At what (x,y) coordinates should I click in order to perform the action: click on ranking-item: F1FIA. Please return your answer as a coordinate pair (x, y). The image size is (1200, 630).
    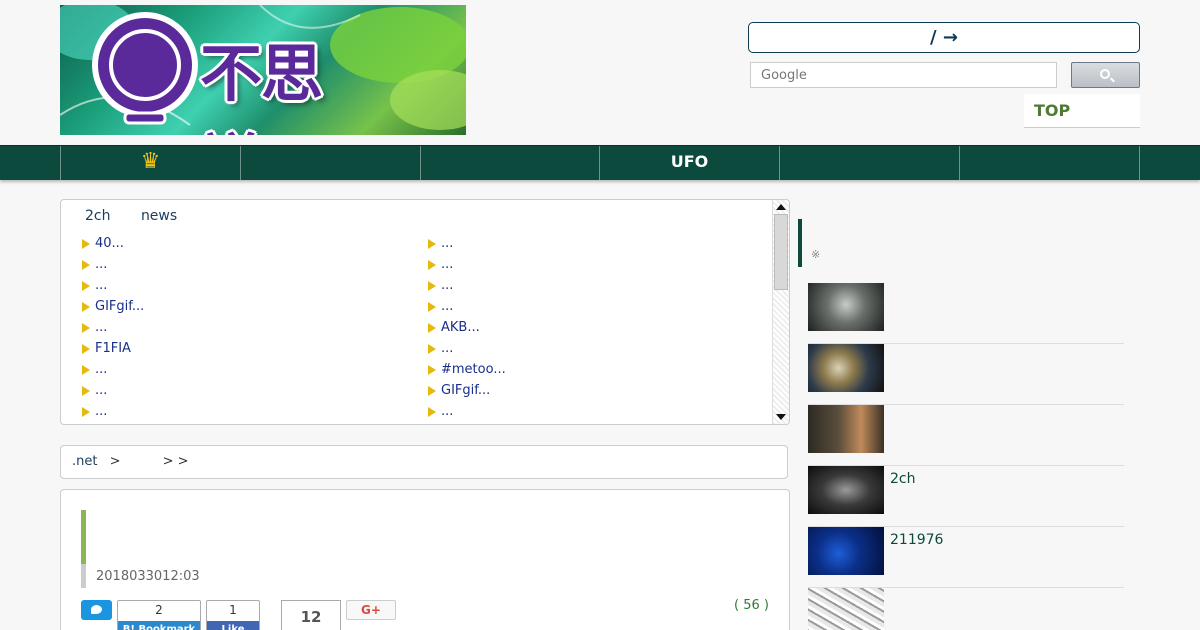
    Looking at the image, I should click on (246, 349).